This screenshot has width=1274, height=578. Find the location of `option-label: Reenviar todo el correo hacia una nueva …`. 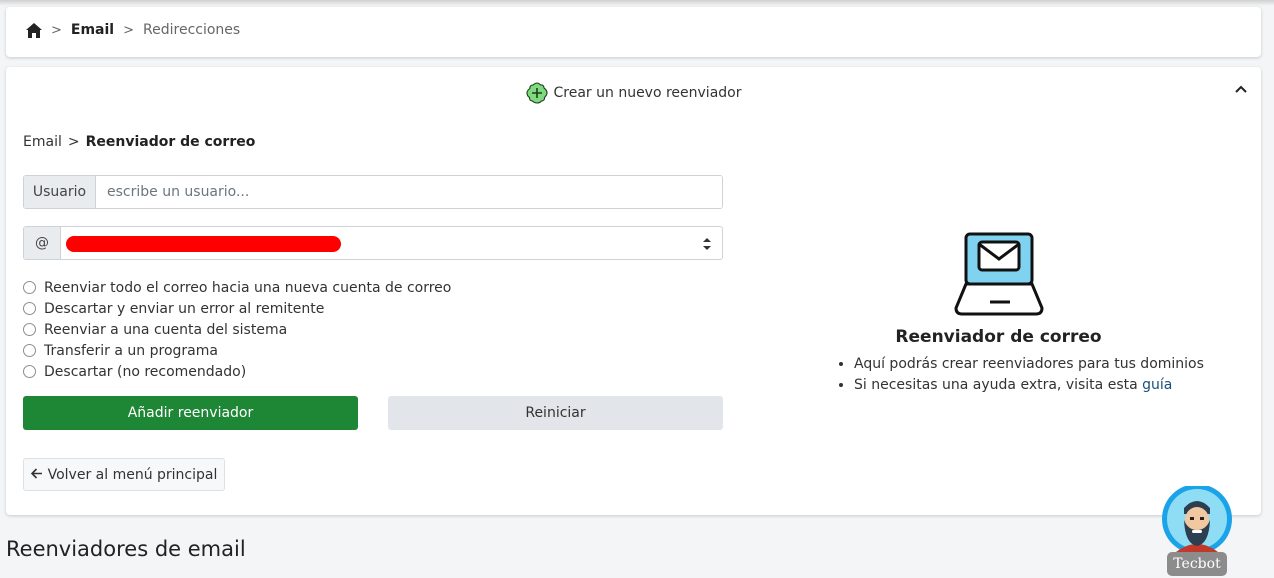

option-label: Reenviar todo el correo hacia una nueva … is located at coordinates (248, 287).